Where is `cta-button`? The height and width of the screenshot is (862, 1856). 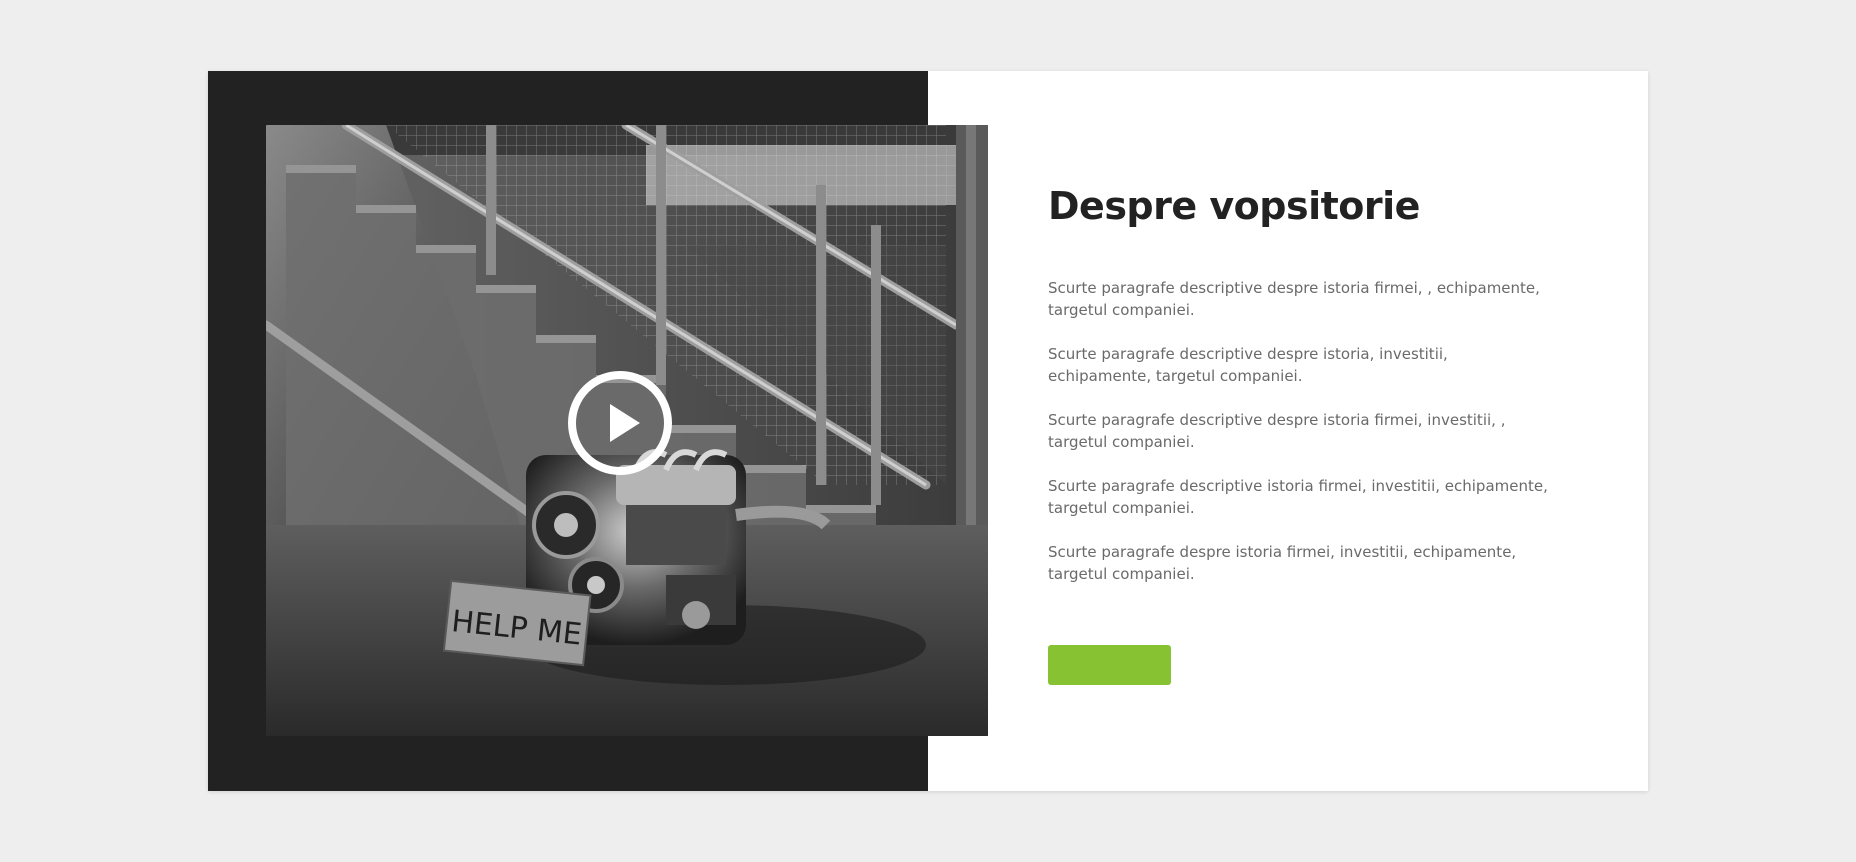 cta-button is located at coordinates (1109, 665).